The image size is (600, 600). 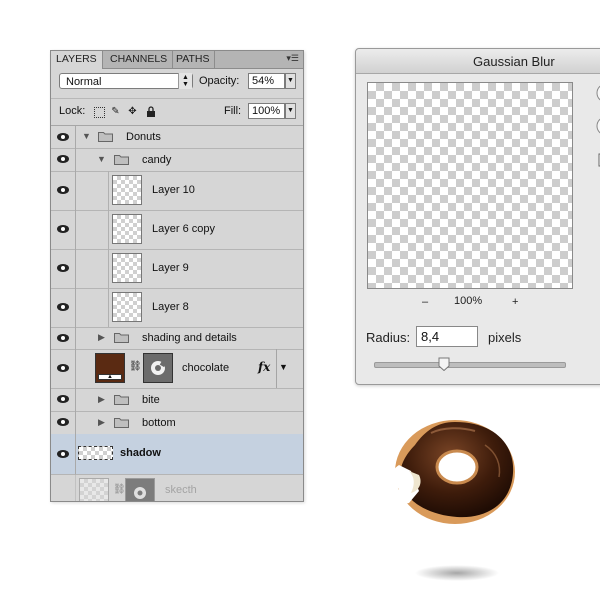 I want to click on layer-name: bottom, so click(x=159, y=423).